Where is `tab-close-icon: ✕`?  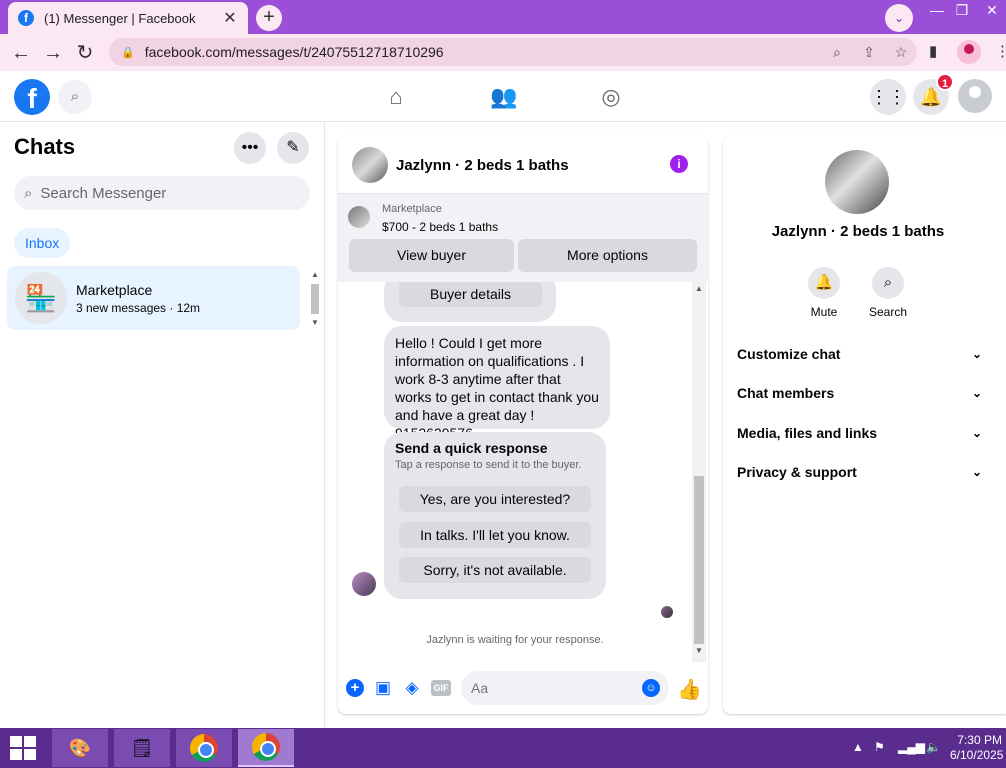 tab-close-icon: ✕ is located at coordinates (230, 18).